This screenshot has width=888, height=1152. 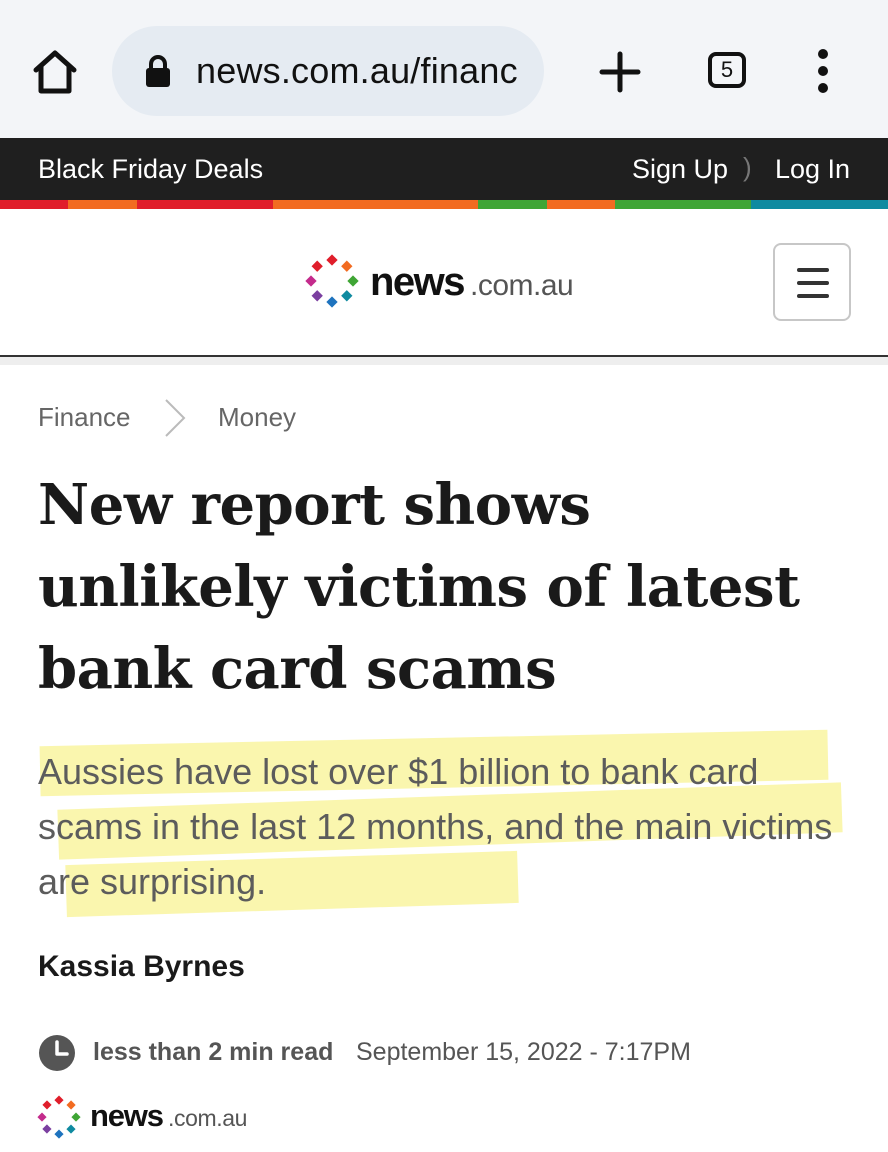 I want to click on breadcrumb-money: Money, so click(x=257, y=417).